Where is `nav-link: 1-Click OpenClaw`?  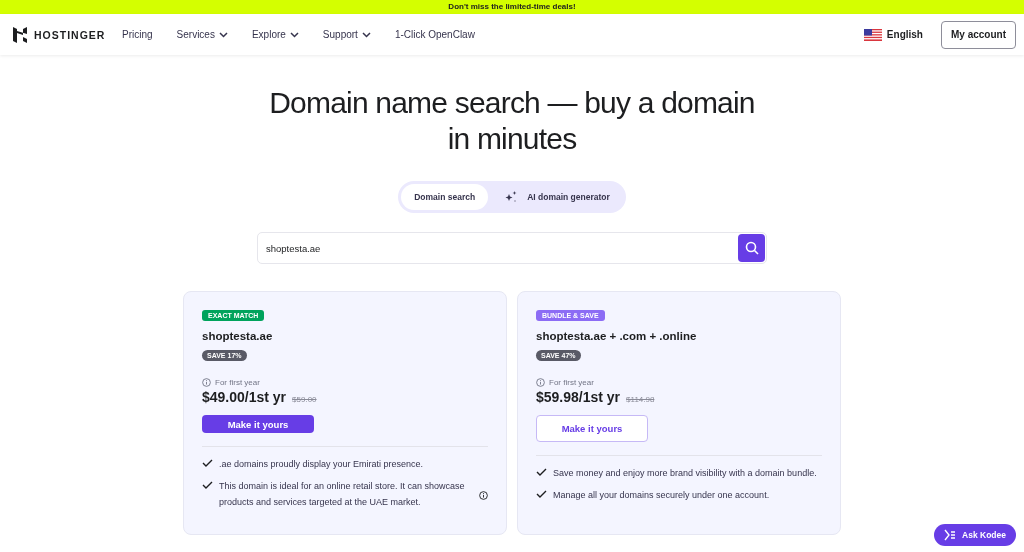 nav-link: 1-Click OpenClaw is located at coordinates (434, 34).